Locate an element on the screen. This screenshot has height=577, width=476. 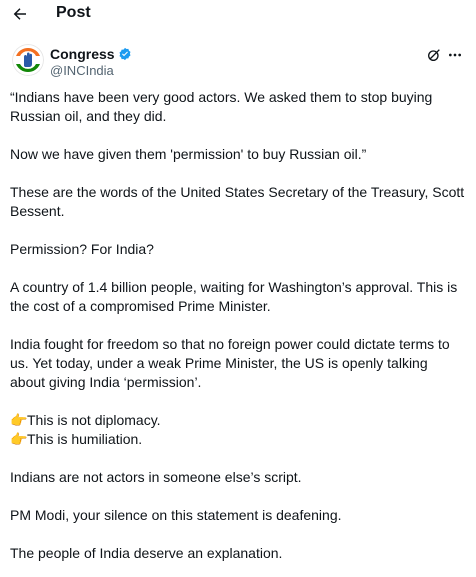
congress-logo is located at coordinates (28, 60).